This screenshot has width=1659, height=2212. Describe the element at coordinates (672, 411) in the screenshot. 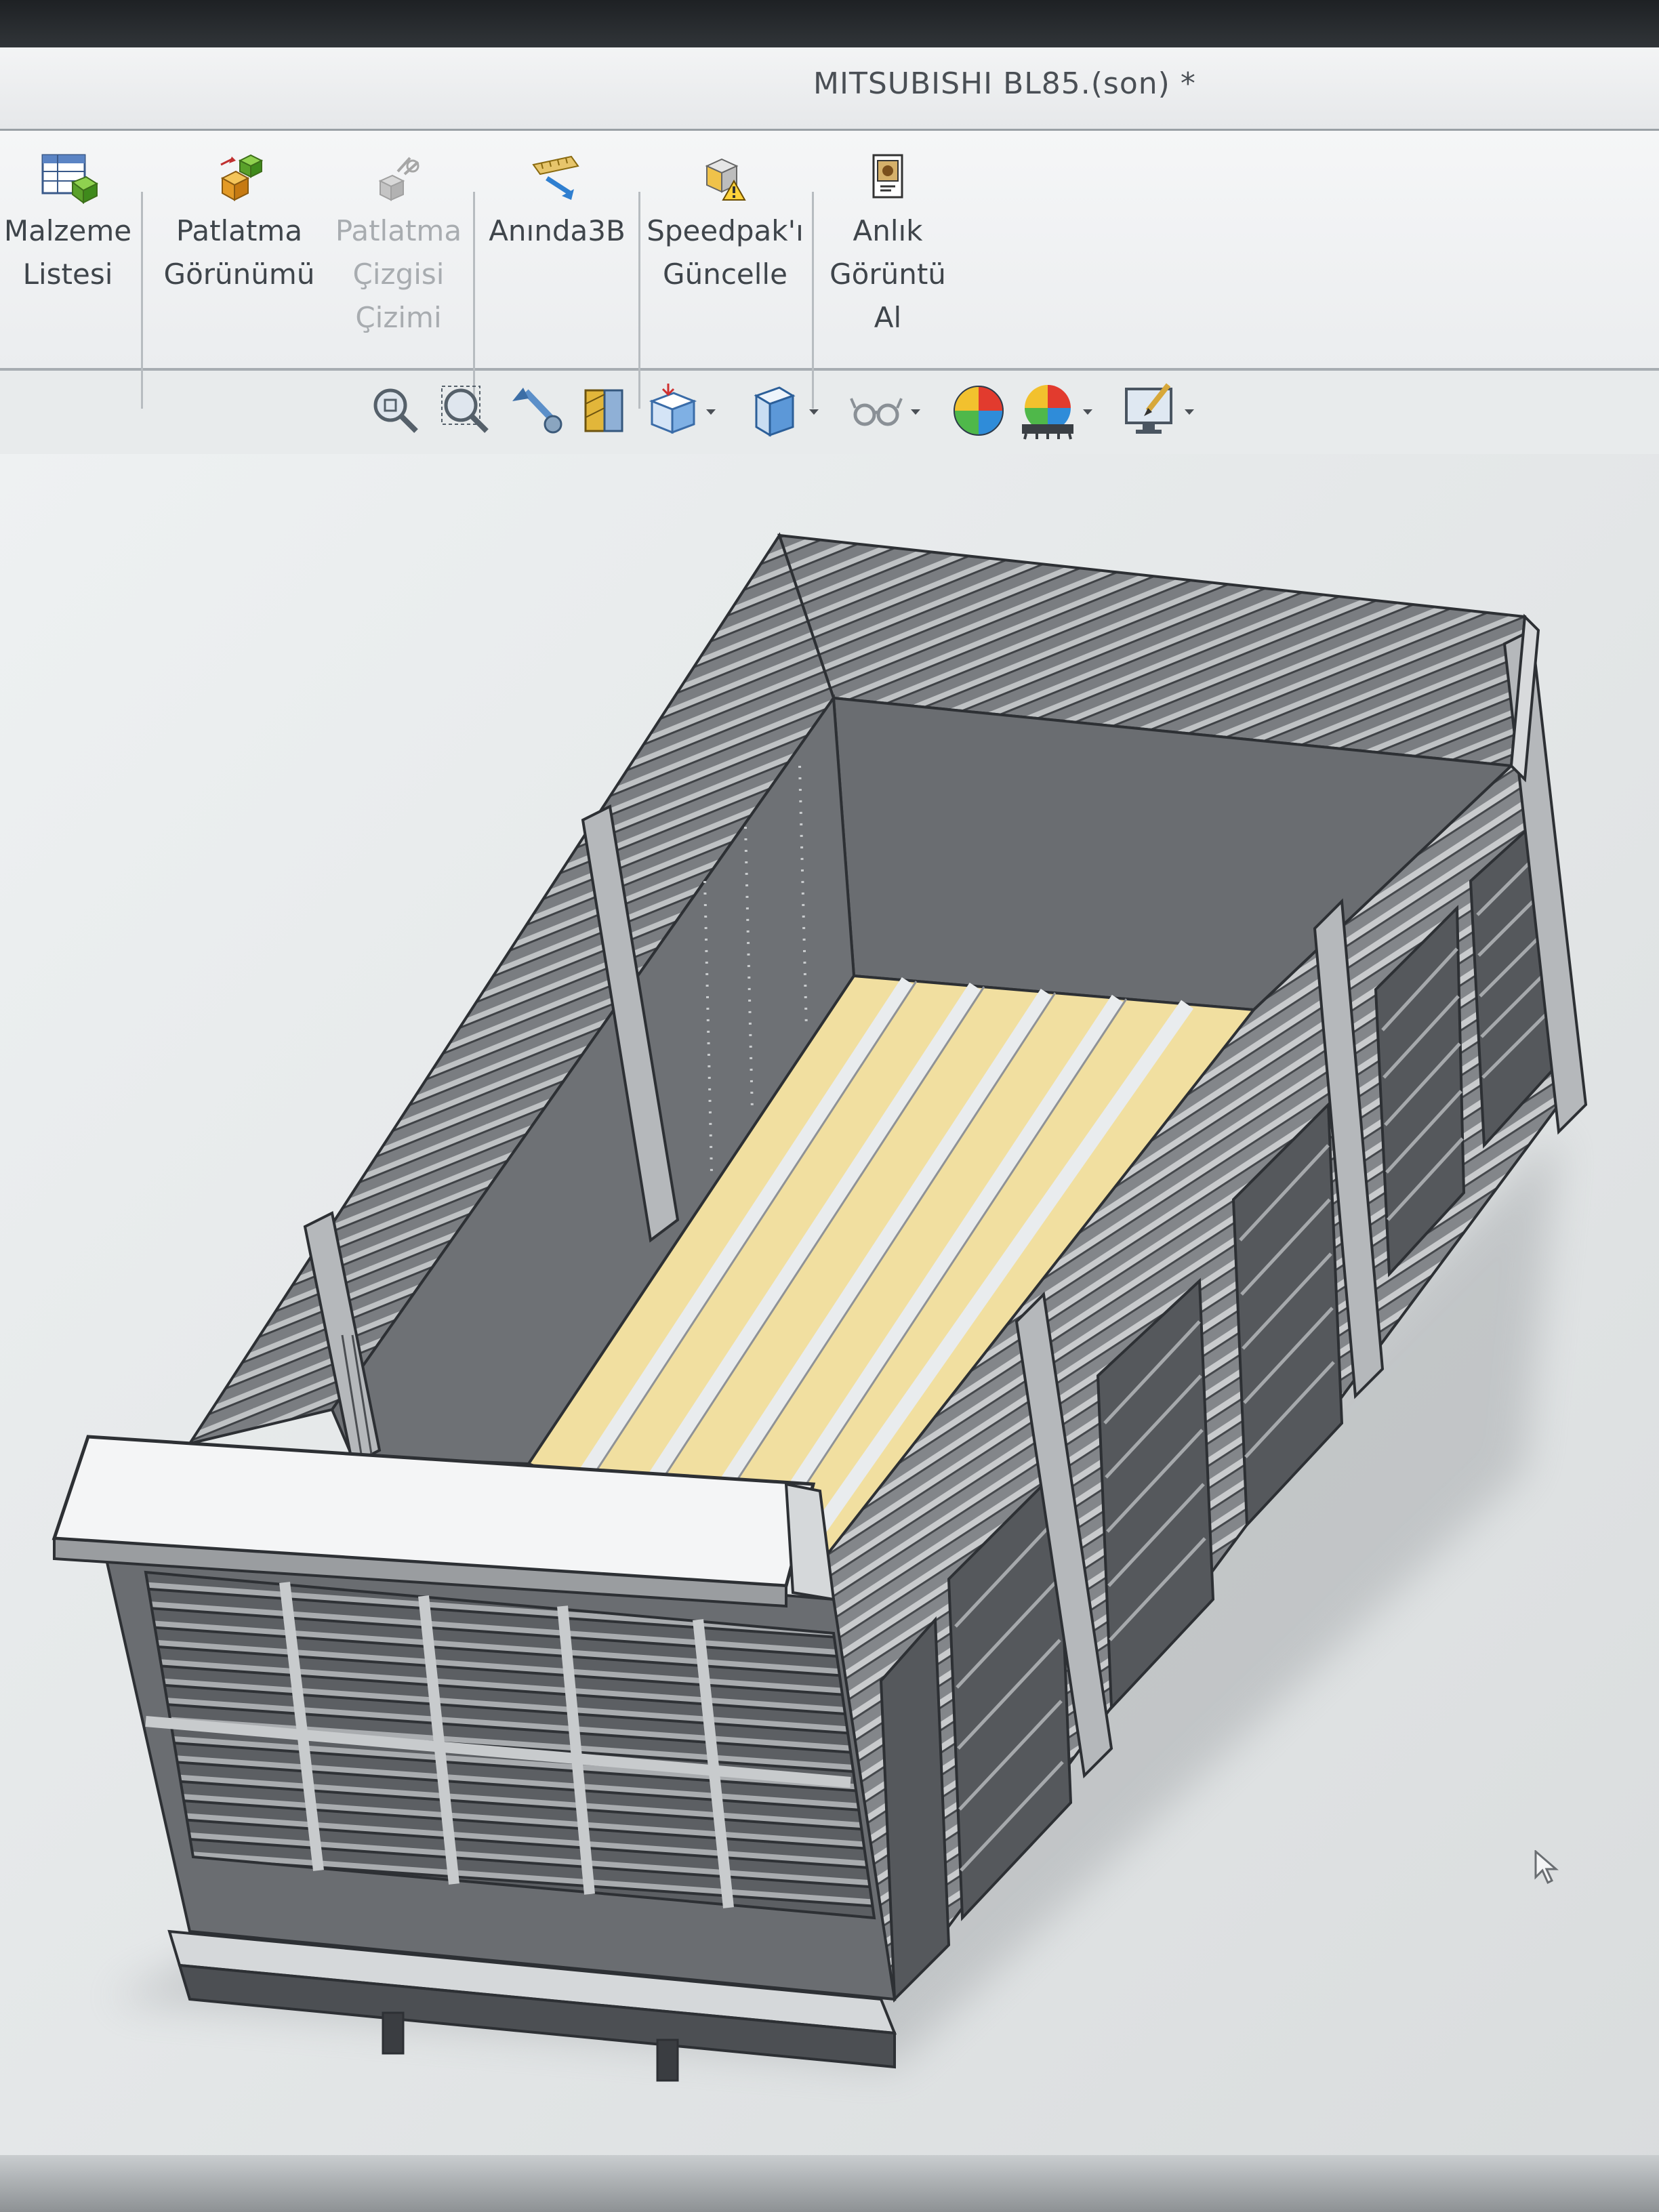

I see `view-orientation-icon` at that location.